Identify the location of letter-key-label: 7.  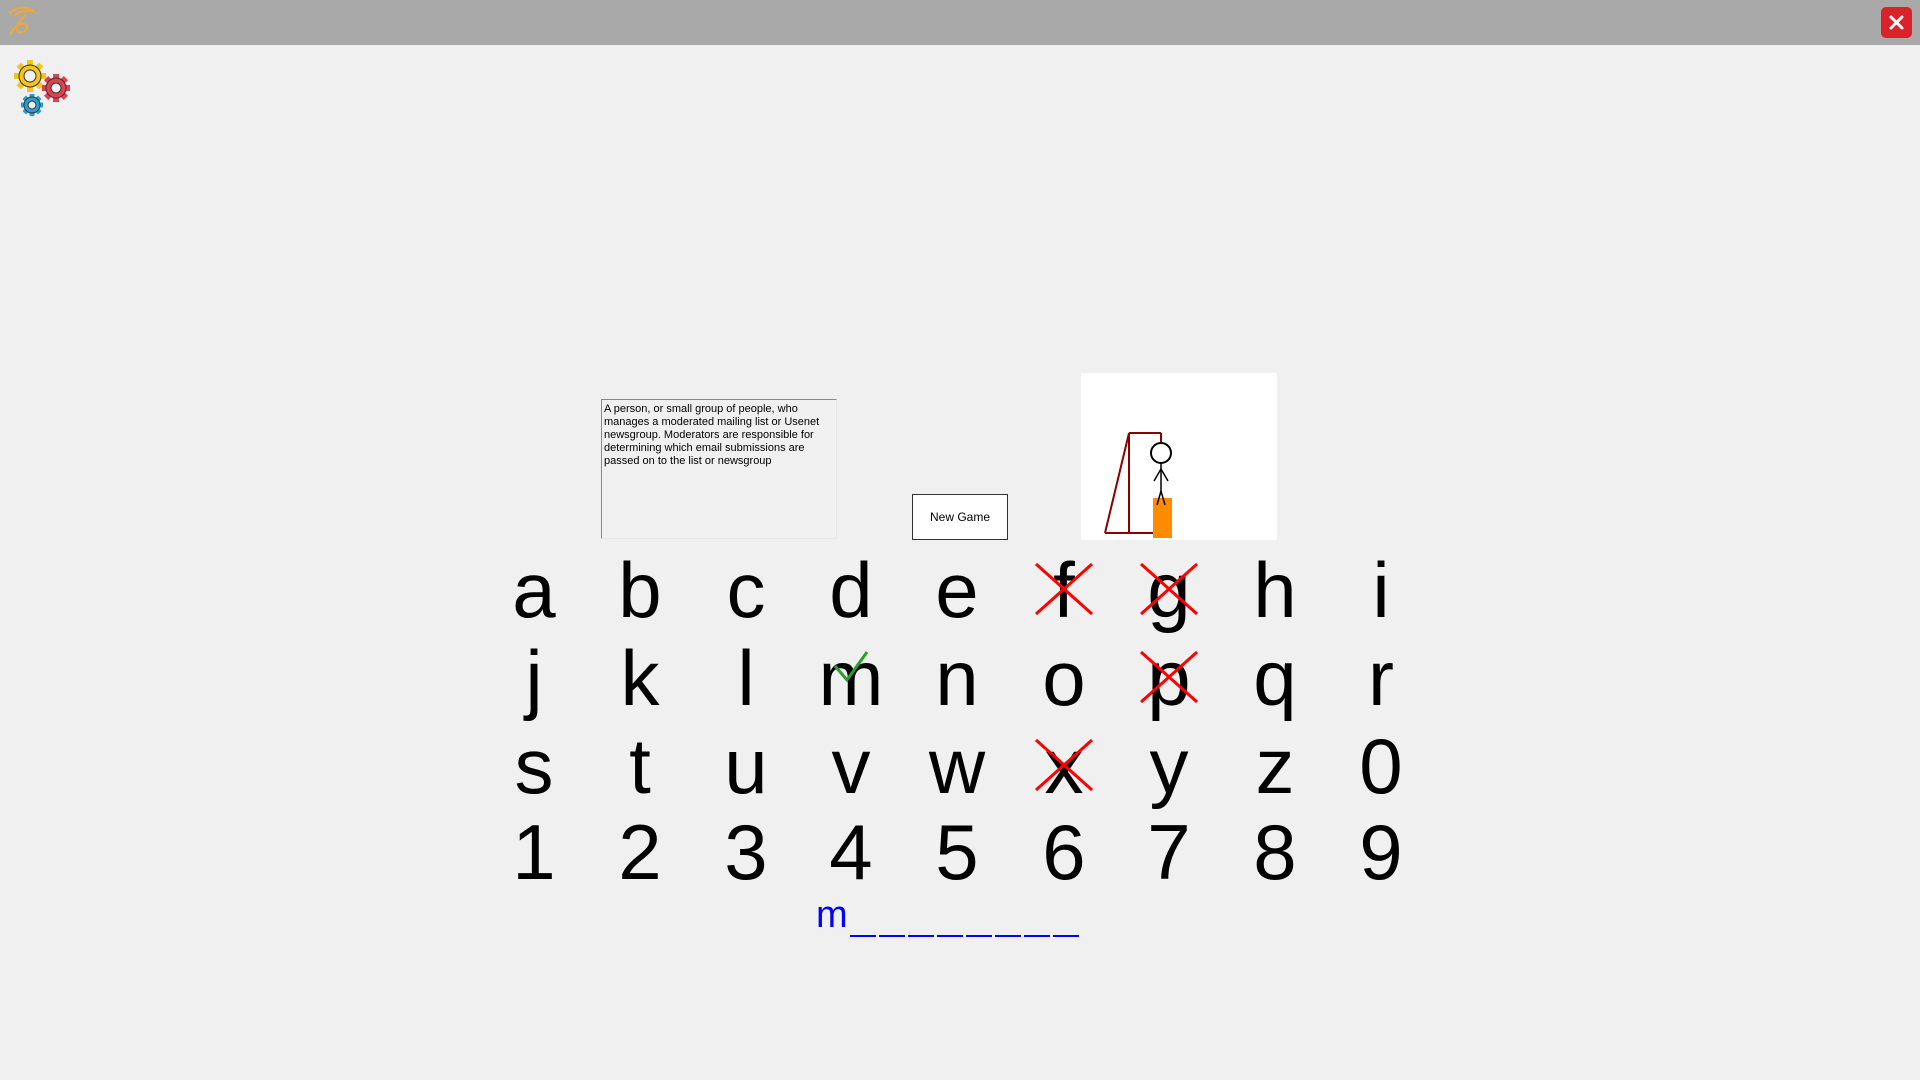
(1169, 852).